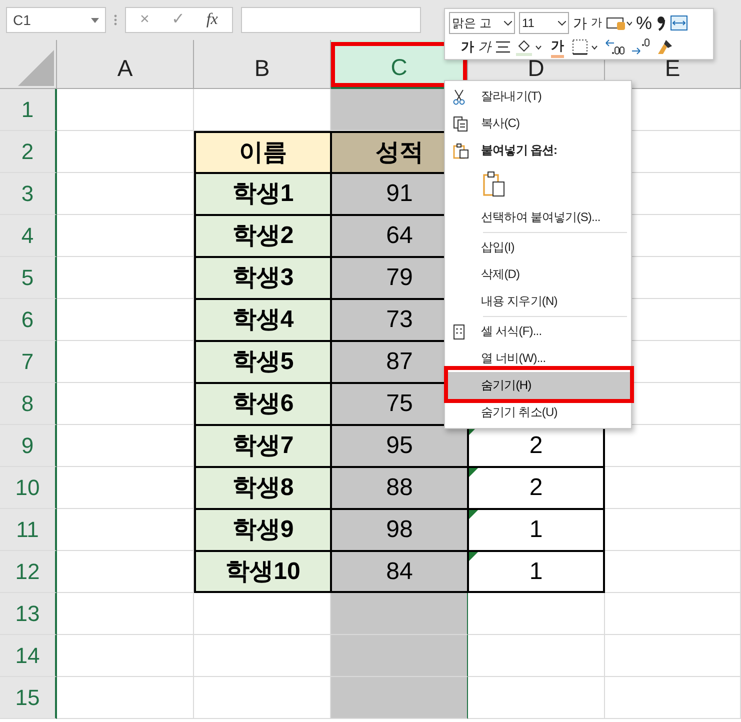 The width and height of the screenshot is (741, 722). I want to click on more-icon, so click(115, 20).